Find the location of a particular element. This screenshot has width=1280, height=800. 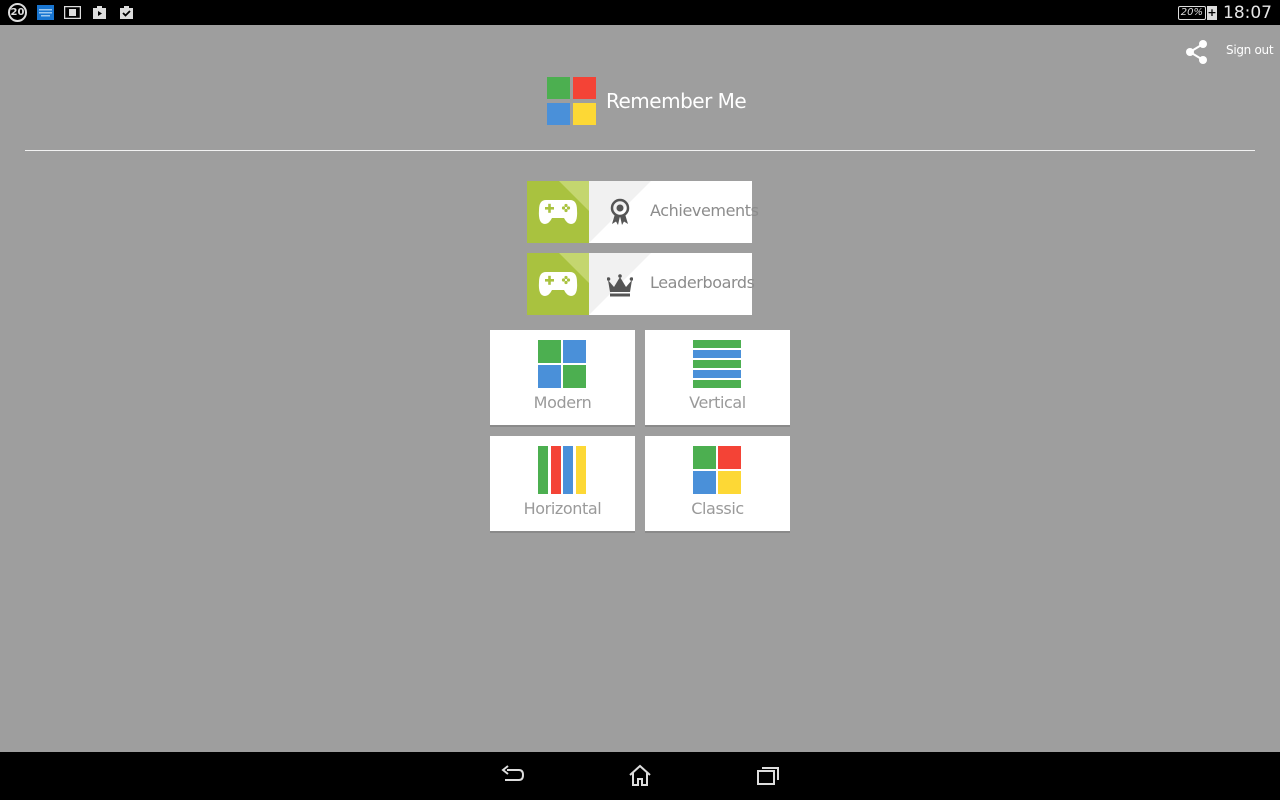

share-button is located at coordinates (1197, 52).